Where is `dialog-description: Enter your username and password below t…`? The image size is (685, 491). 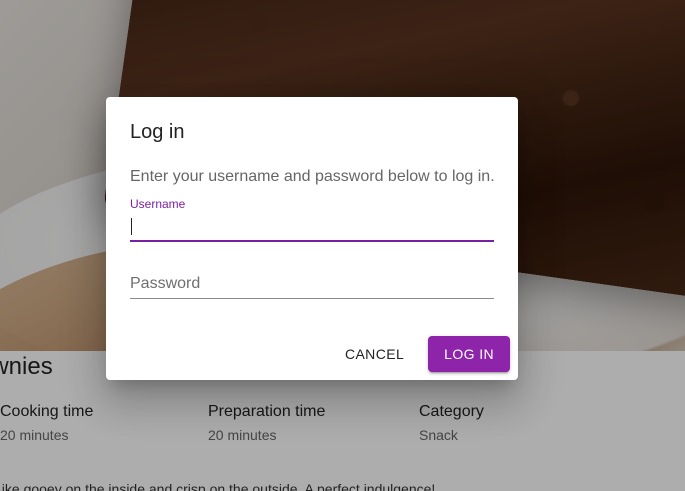 dialog-description: Enter your username and password below t… is located at coordinates (312, 176).